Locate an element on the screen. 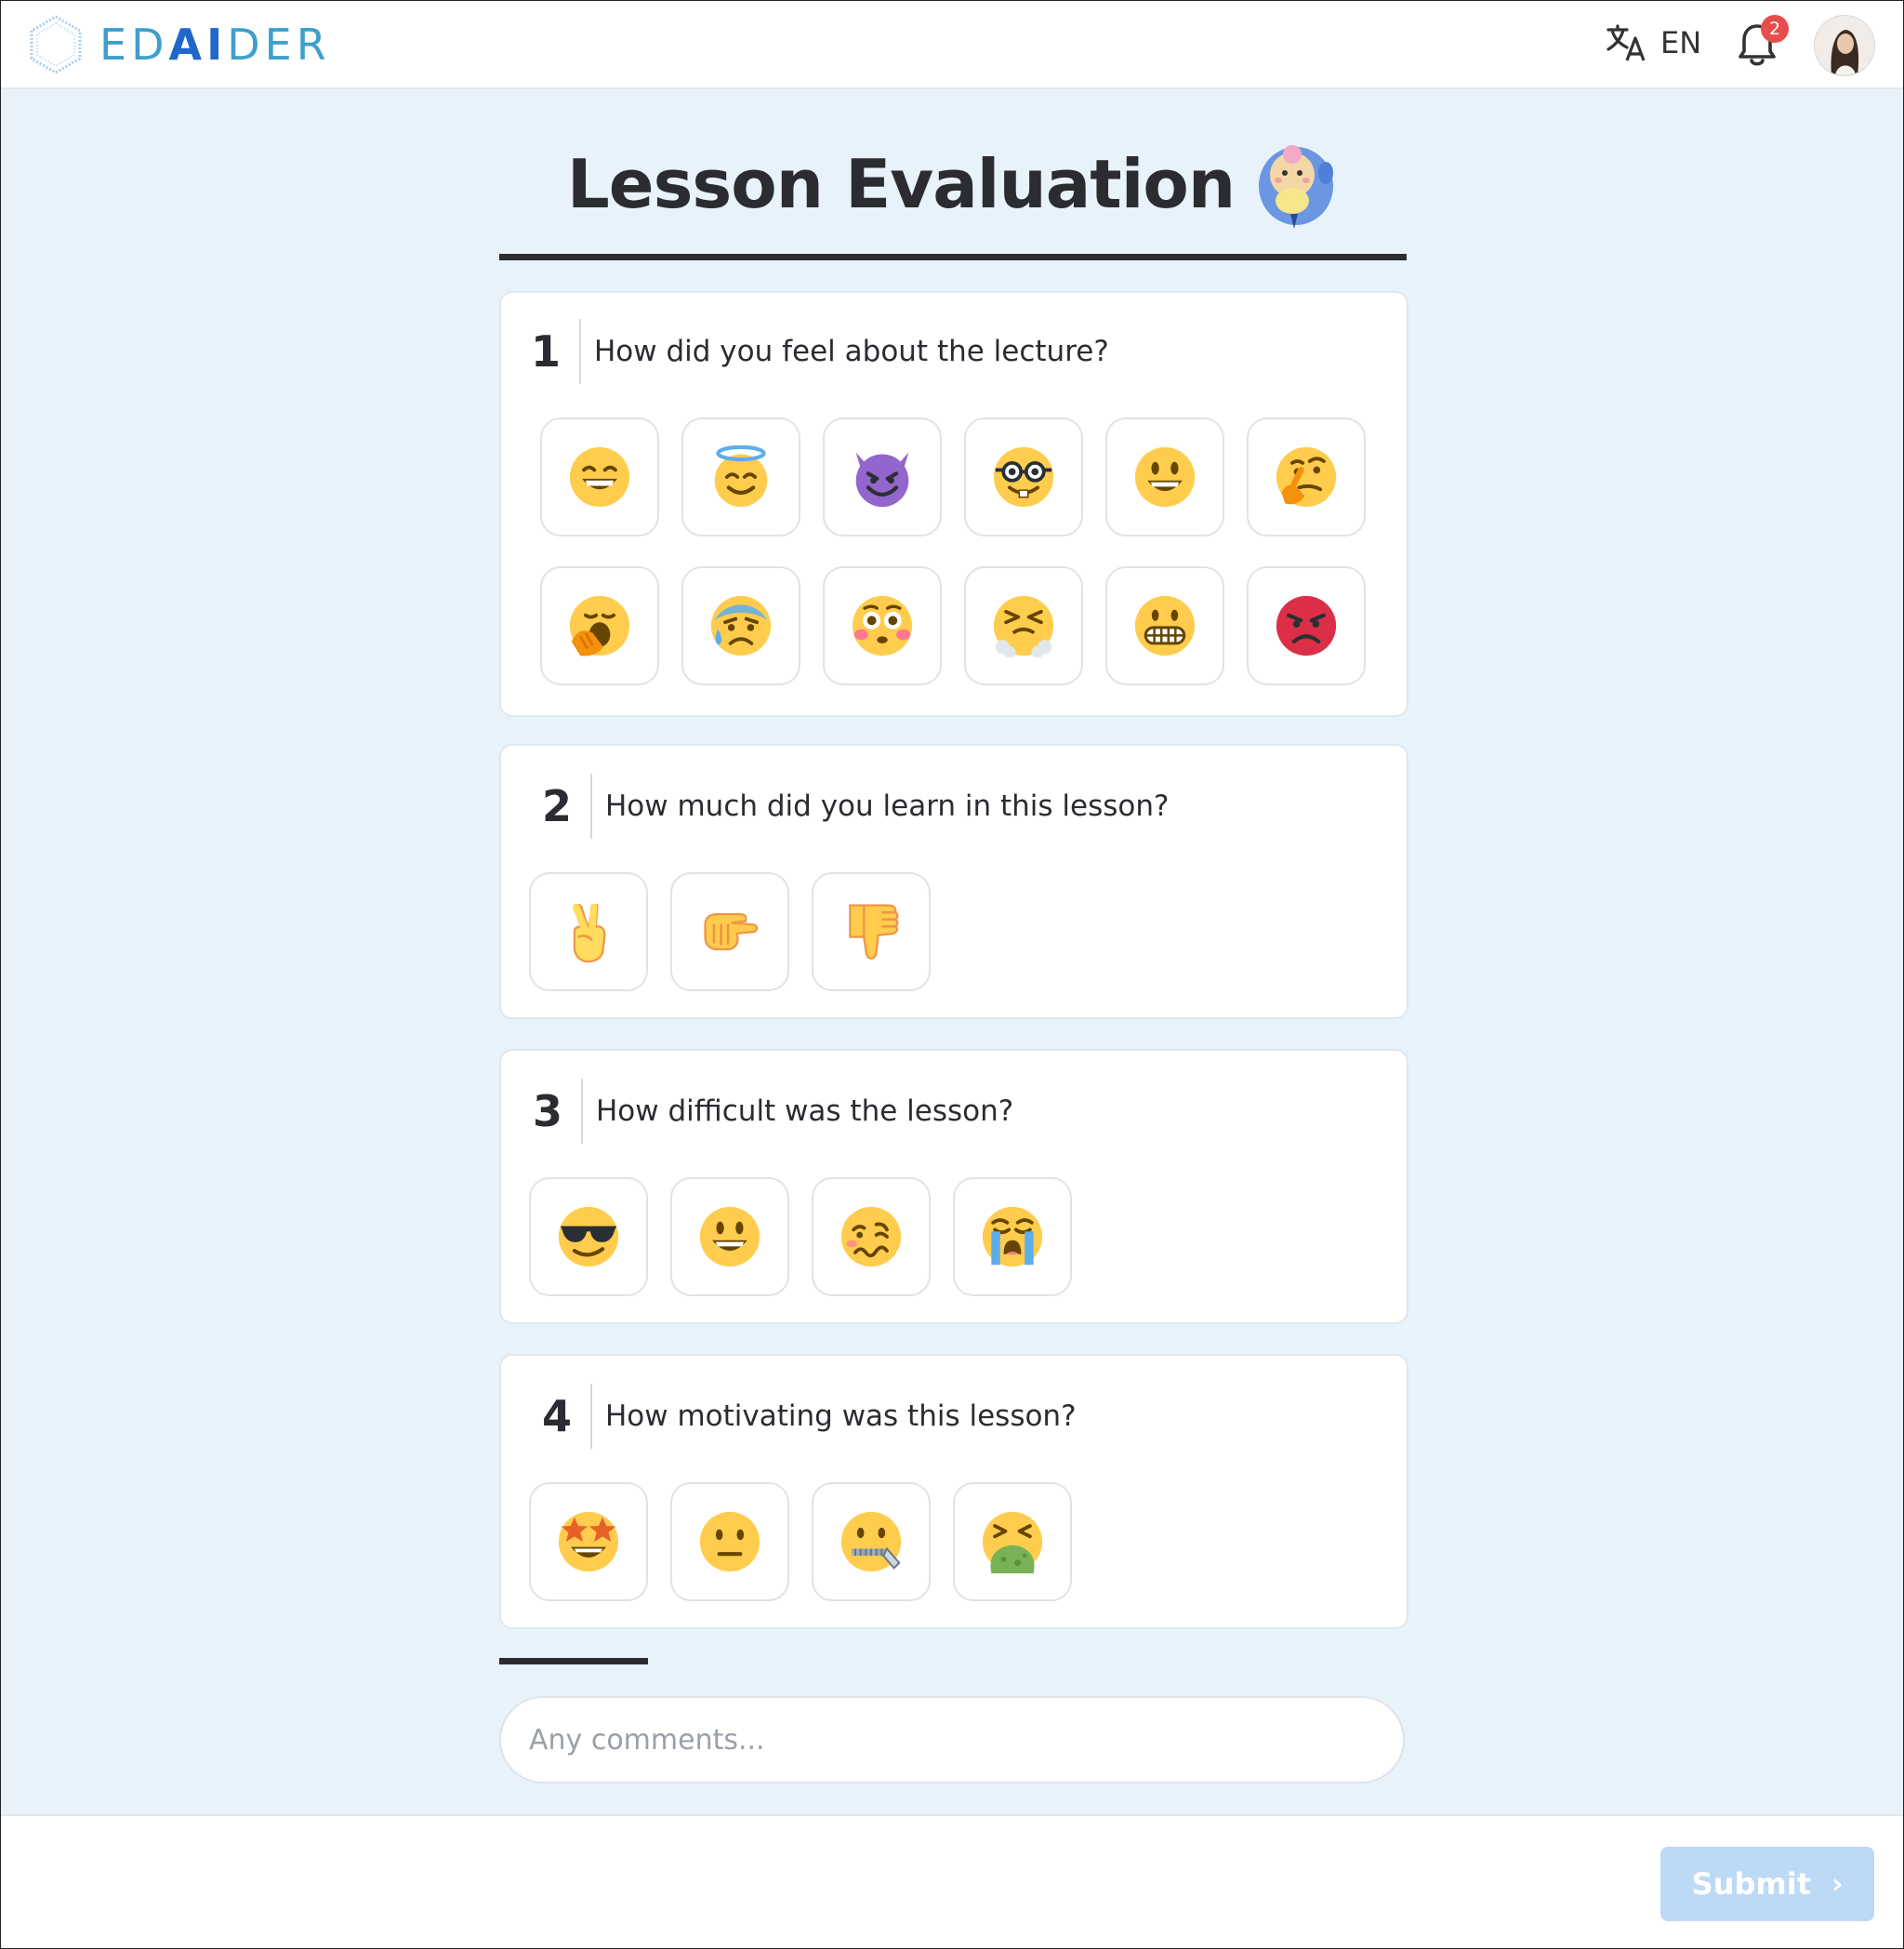 The image size is (1904, 1949). submit-button: Submit › is located at coordinates (1767, 1884).